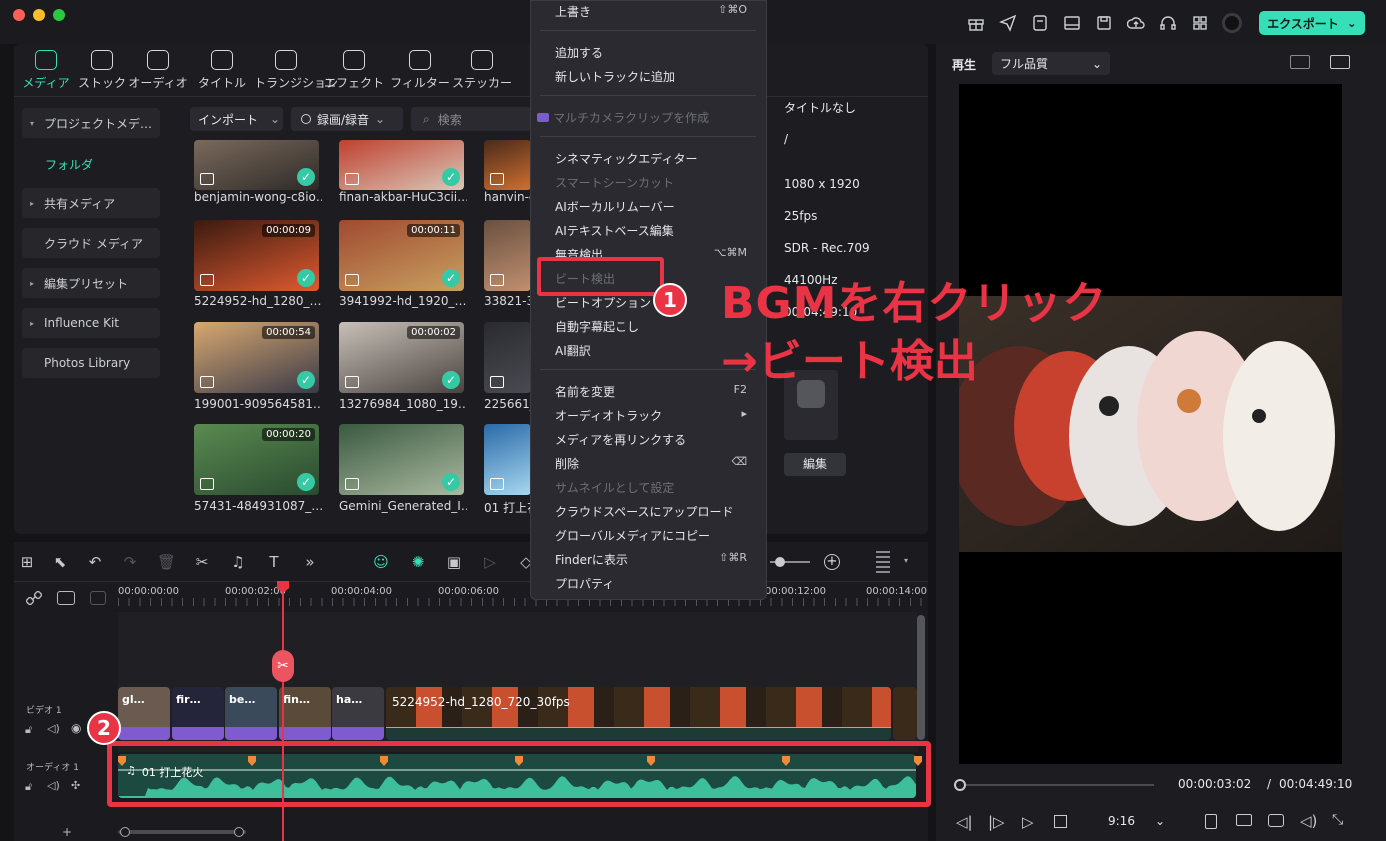 This screenshot has height=841, width=1386. I want to click on task-icon, so click(1040, 23).